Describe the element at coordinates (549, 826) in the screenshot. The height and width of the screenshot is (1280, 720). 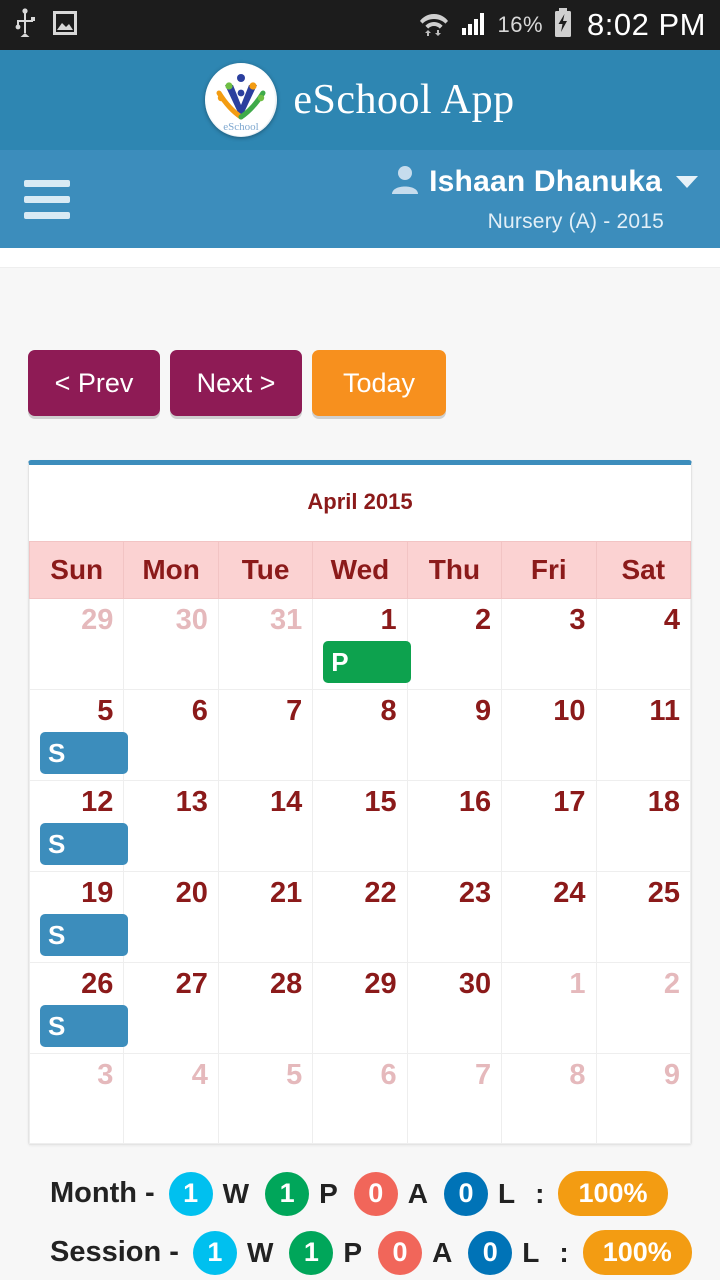
I see `calendar-day-cell: 17` at that location.